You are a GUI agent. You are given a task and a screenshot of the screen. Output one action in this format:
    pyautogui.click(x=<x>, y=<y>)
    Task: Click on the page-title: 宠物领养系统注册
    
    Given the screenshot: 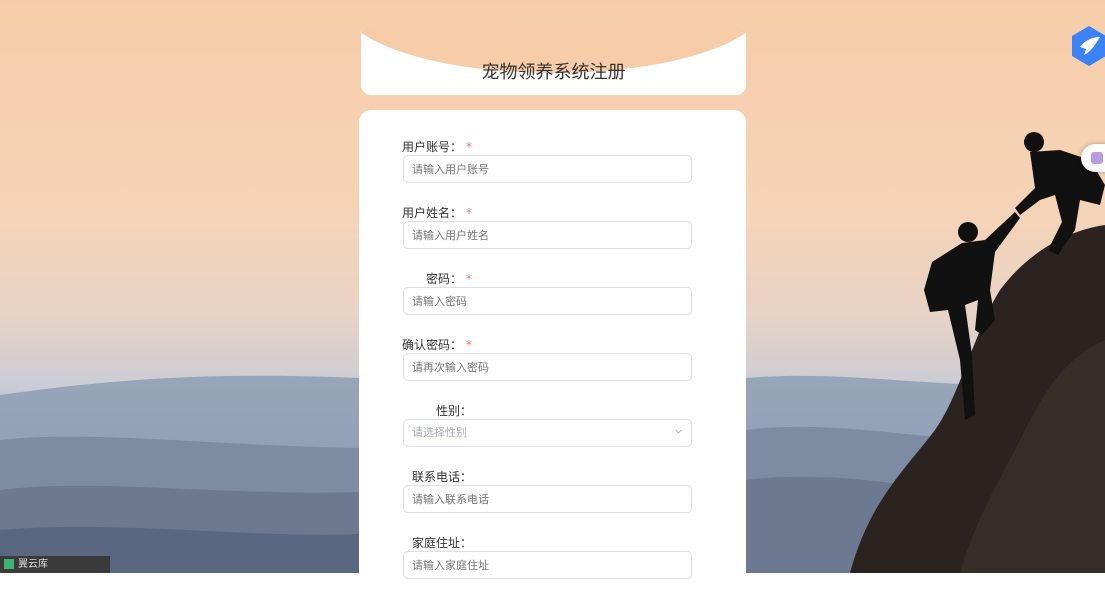 What is the action you would take?
    pyautogui.click(x=553, y=72)
    